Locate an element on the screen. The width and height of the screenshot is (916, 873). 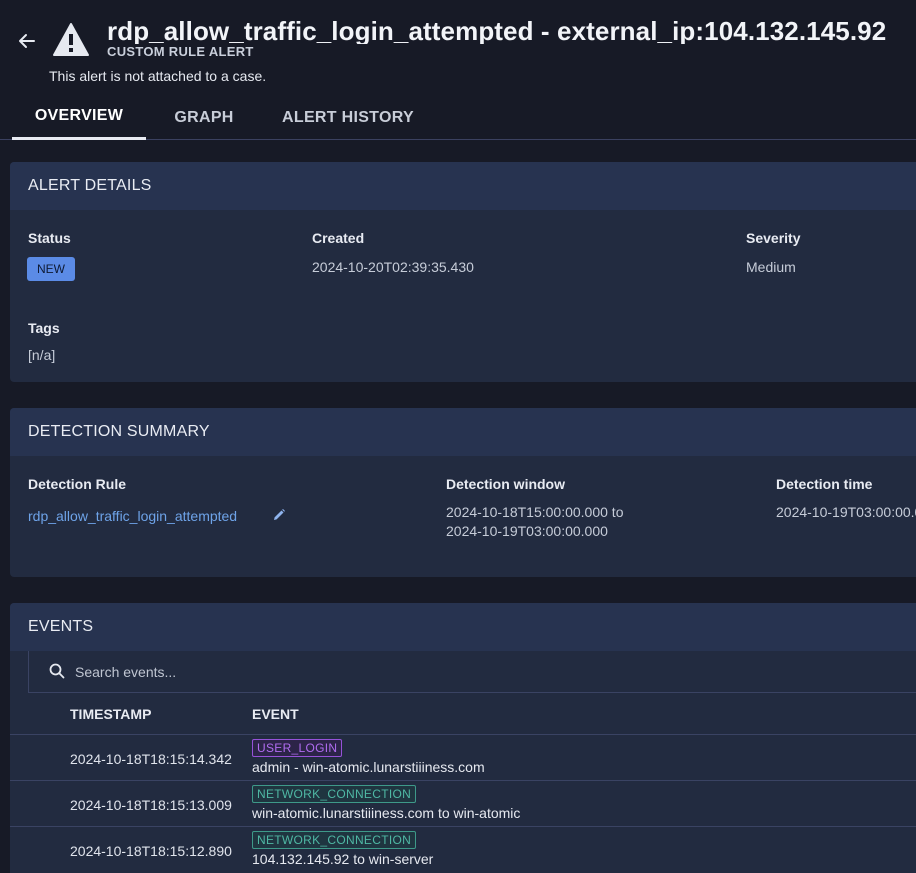
detection-summary-heading: DETECTION SUMMARY is located at coordinates (463, 432).